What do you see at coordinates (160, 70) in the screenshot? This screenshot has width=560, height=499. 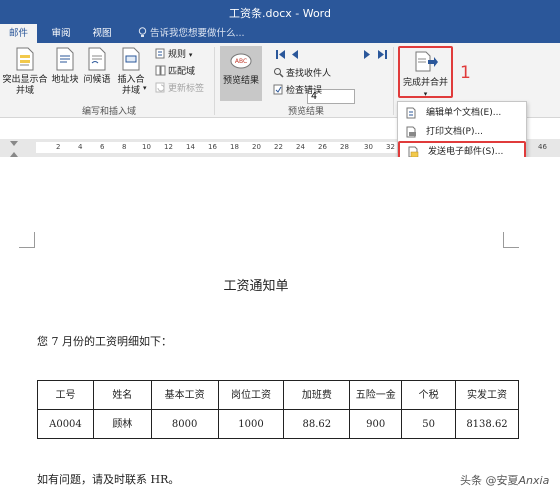 I see `match-fields-icon` at bounding box center [160, 70].